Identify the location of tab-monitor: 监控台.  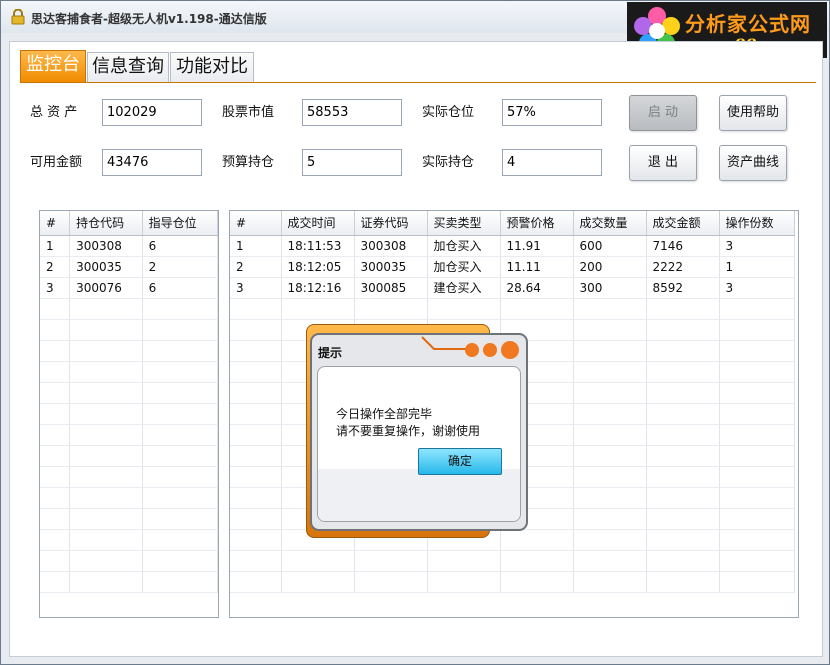
(53, 66).